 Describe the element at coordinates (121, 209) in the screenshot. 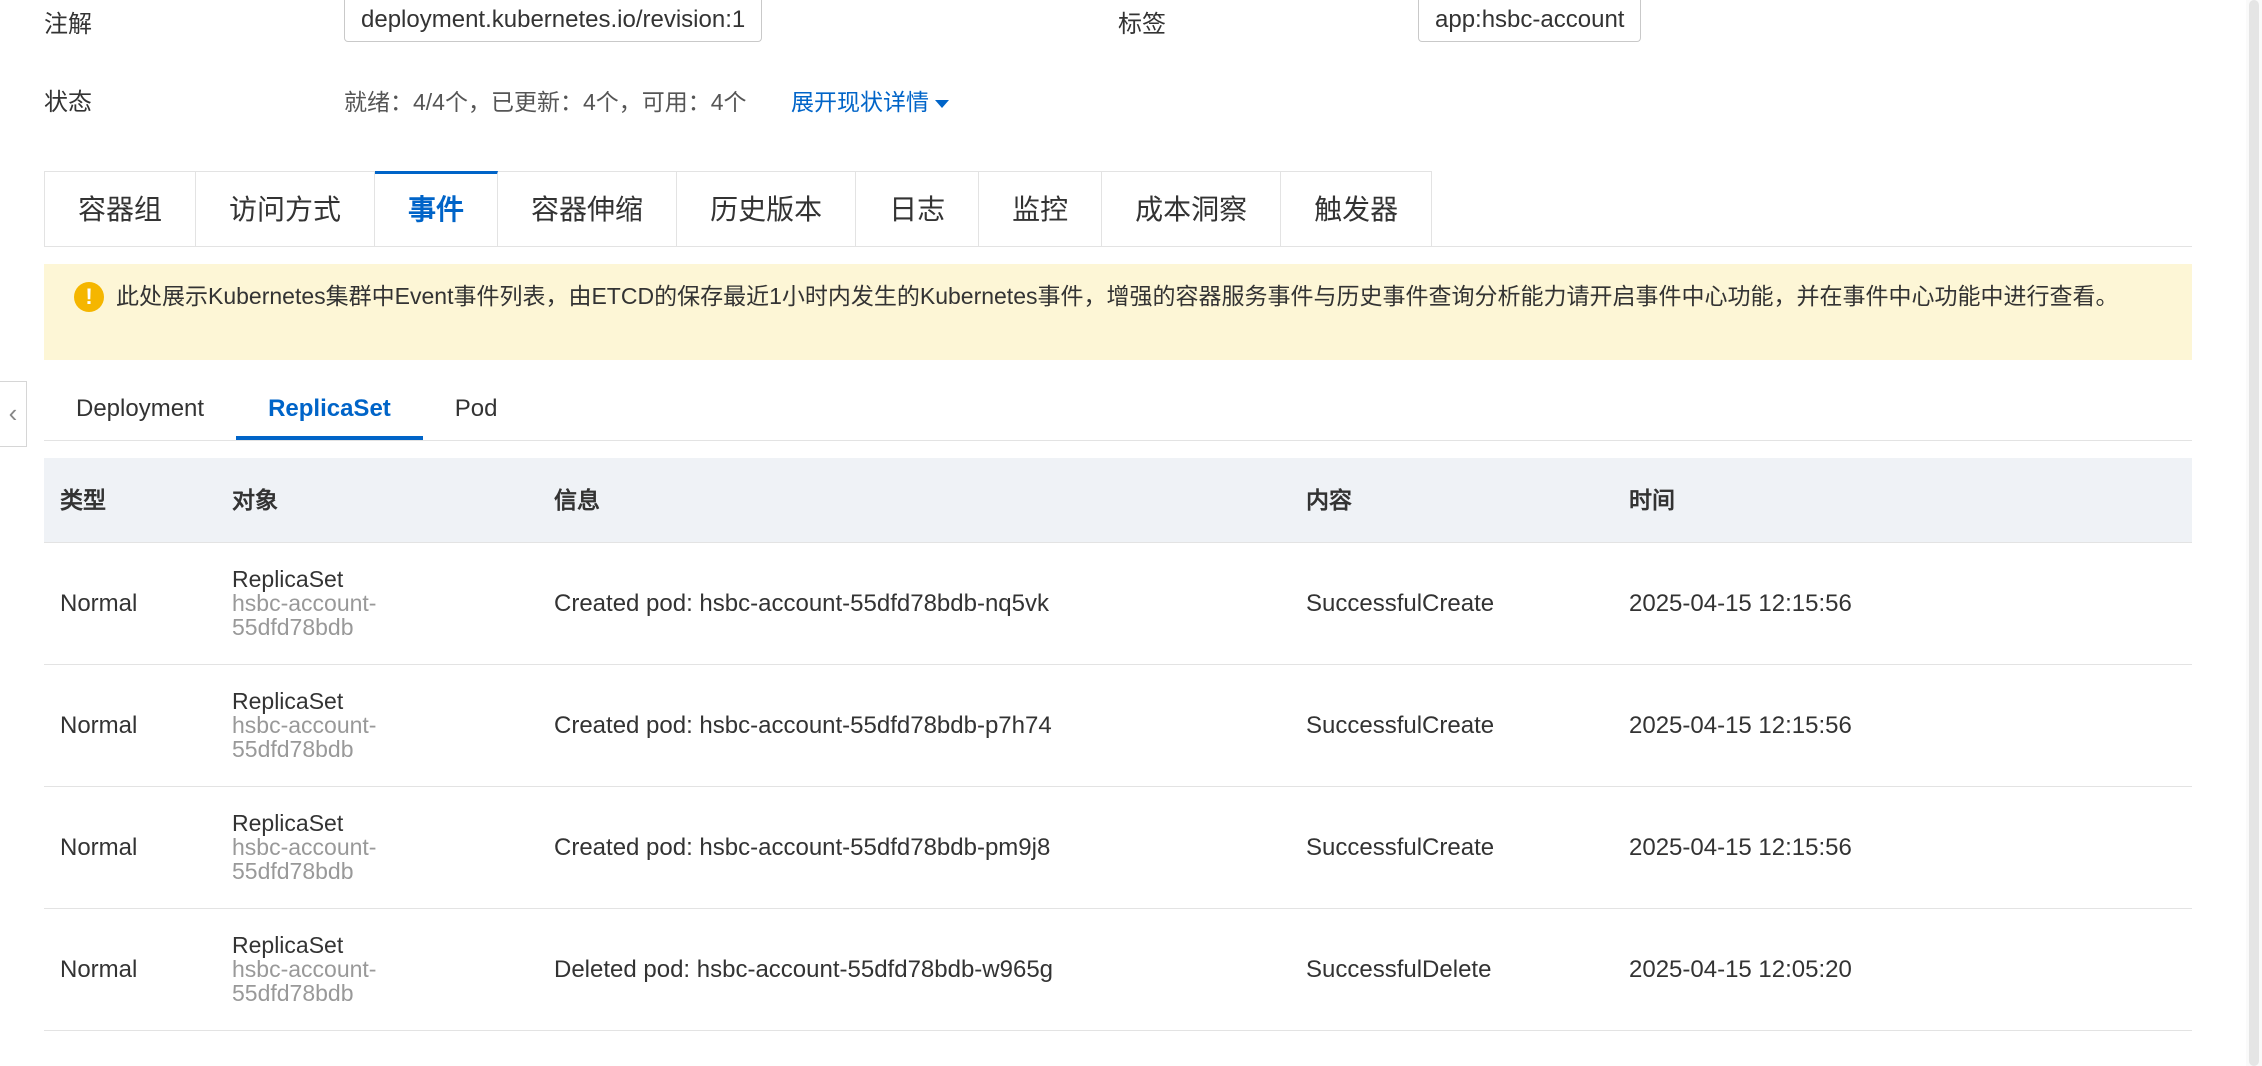

I see `tab-pods: 容器组` at that location.